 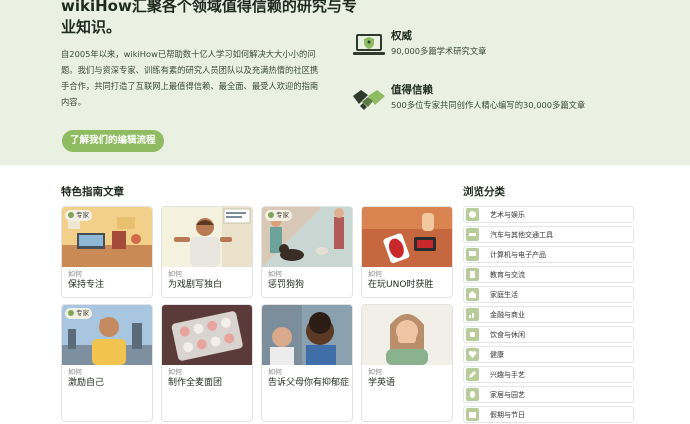 What do you see at coordinates (86, 285) in the screenshot?
I see `article-title: 保持专注` at bounding box center [86, 285].